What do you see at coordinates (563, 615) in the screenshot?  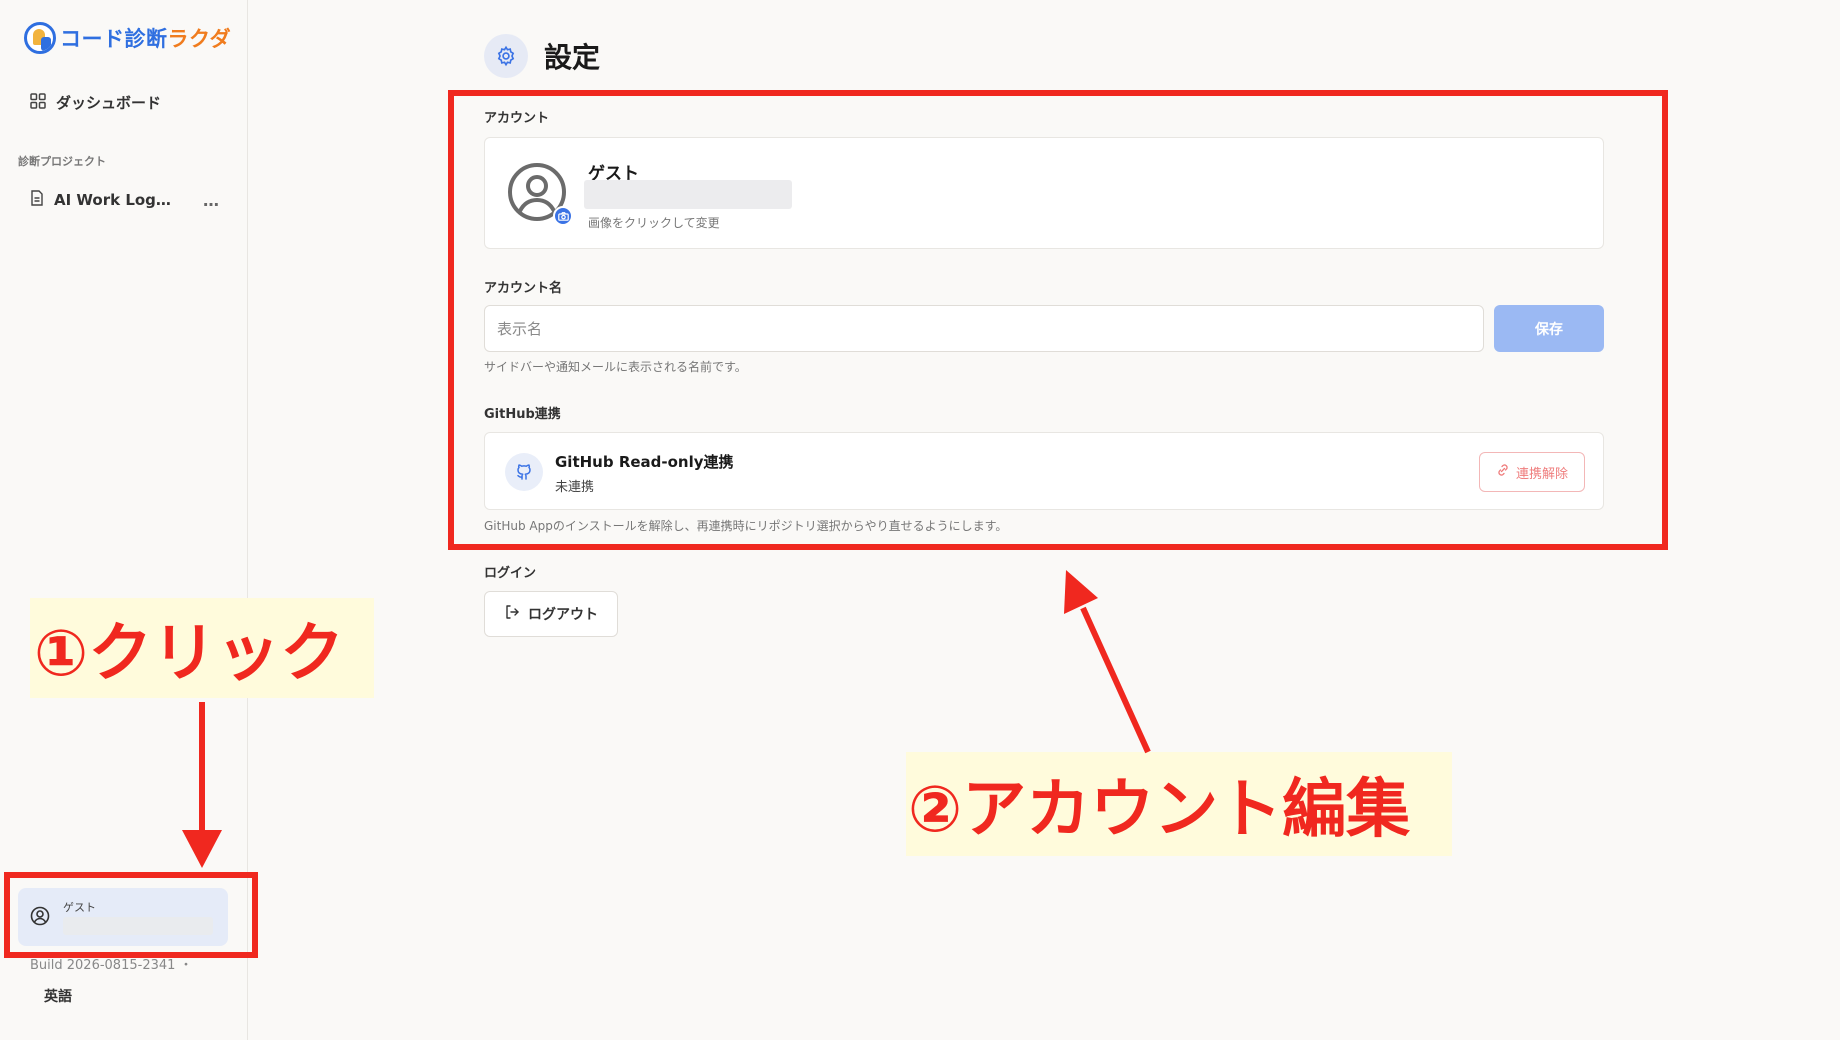 I see `logout-label: ログアウト` at bounding box center [563, 615].